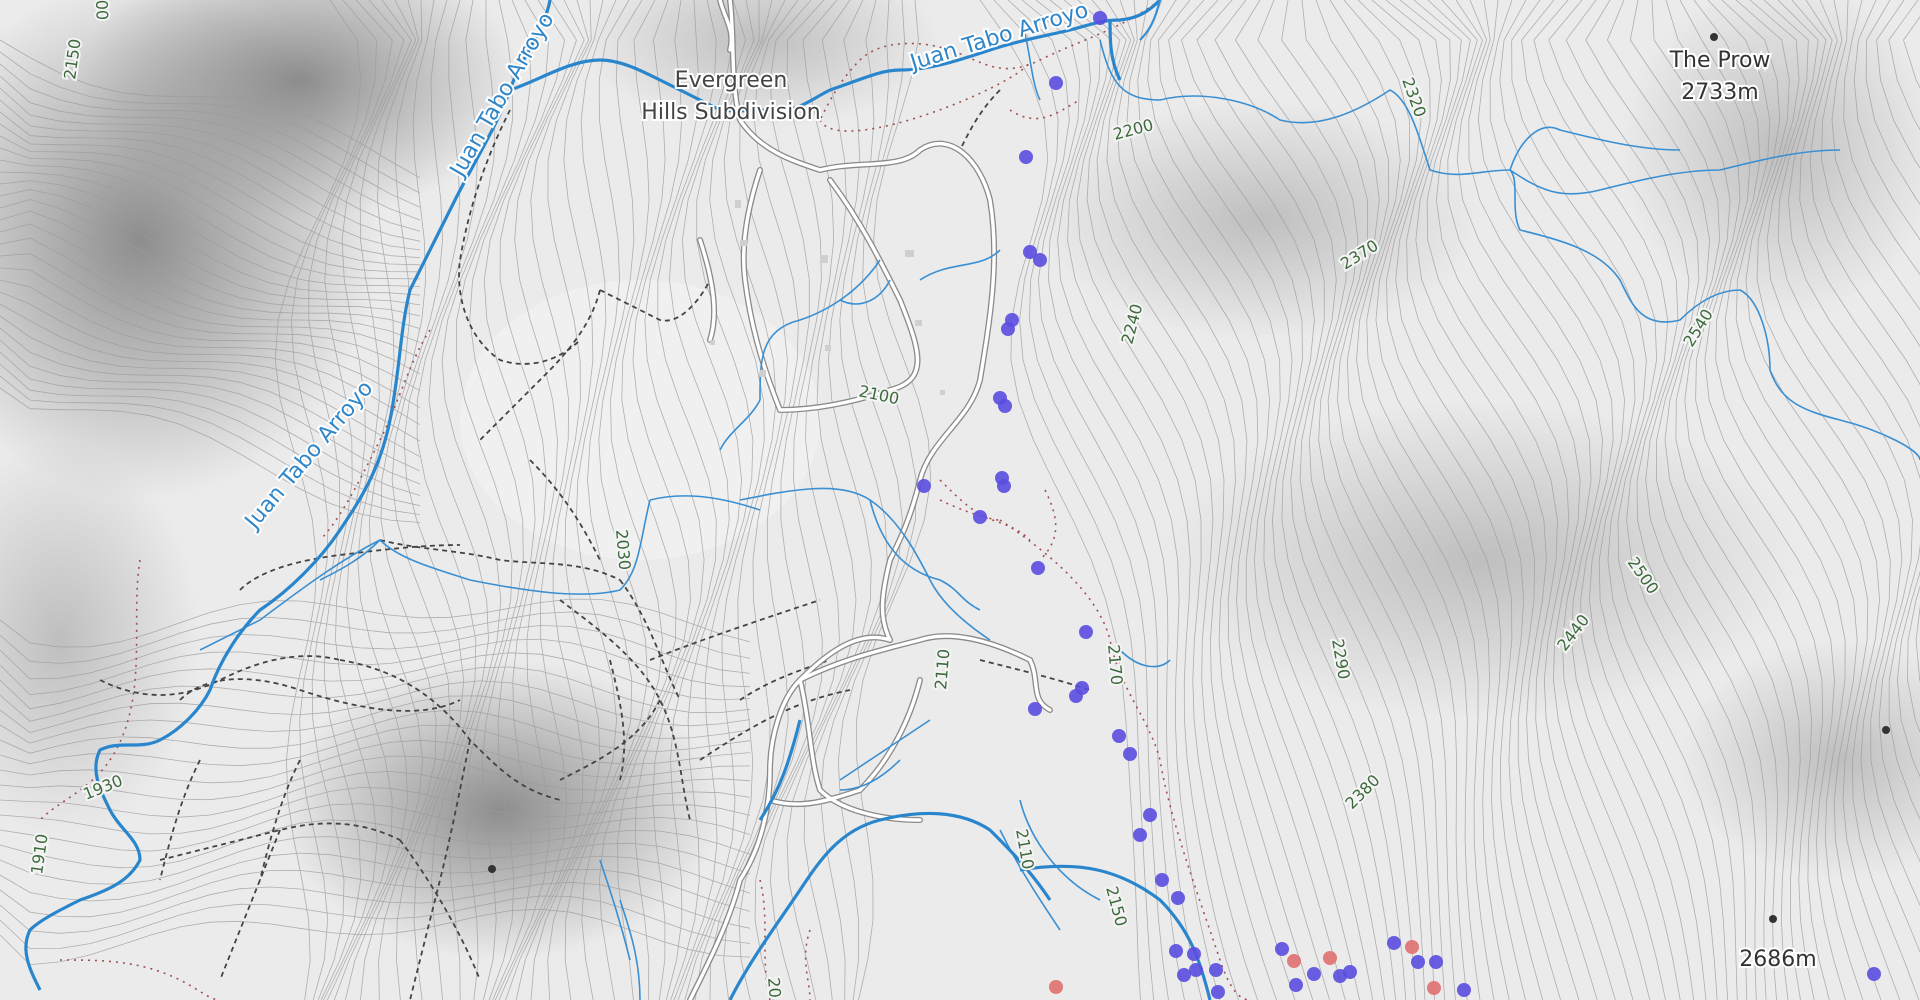  I want to click on contour-label: 2290, so click(1341, 658).